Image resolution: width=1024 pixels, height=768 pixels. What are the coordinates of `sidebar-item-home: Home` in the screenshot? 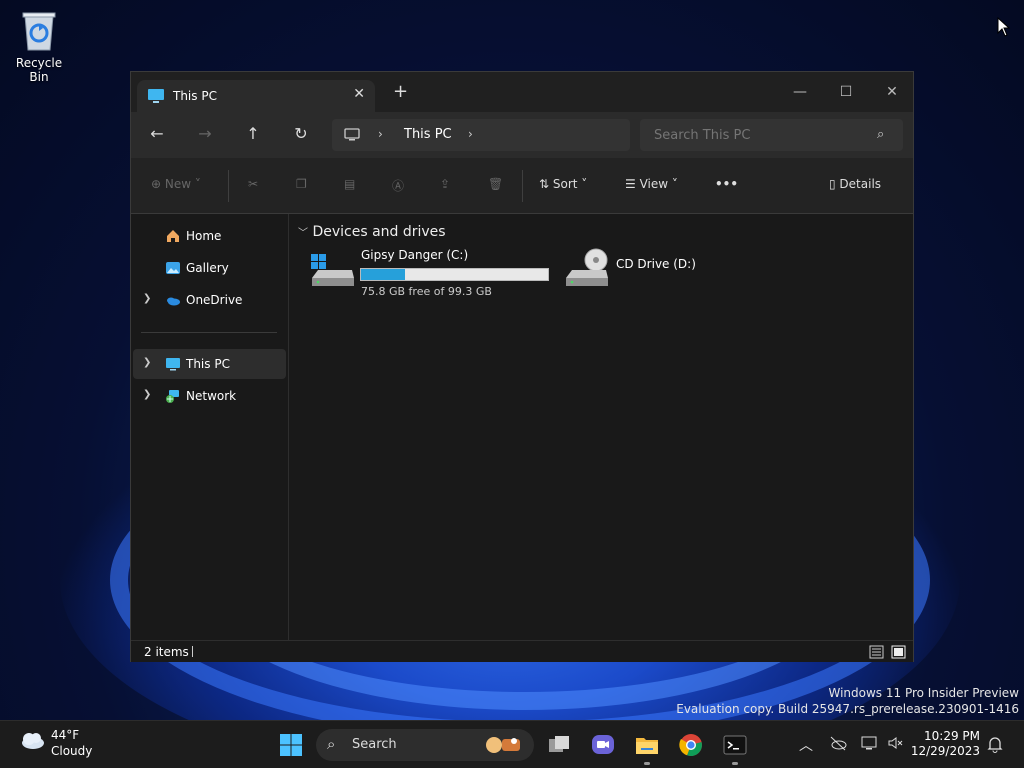 It's located at (209, 236).